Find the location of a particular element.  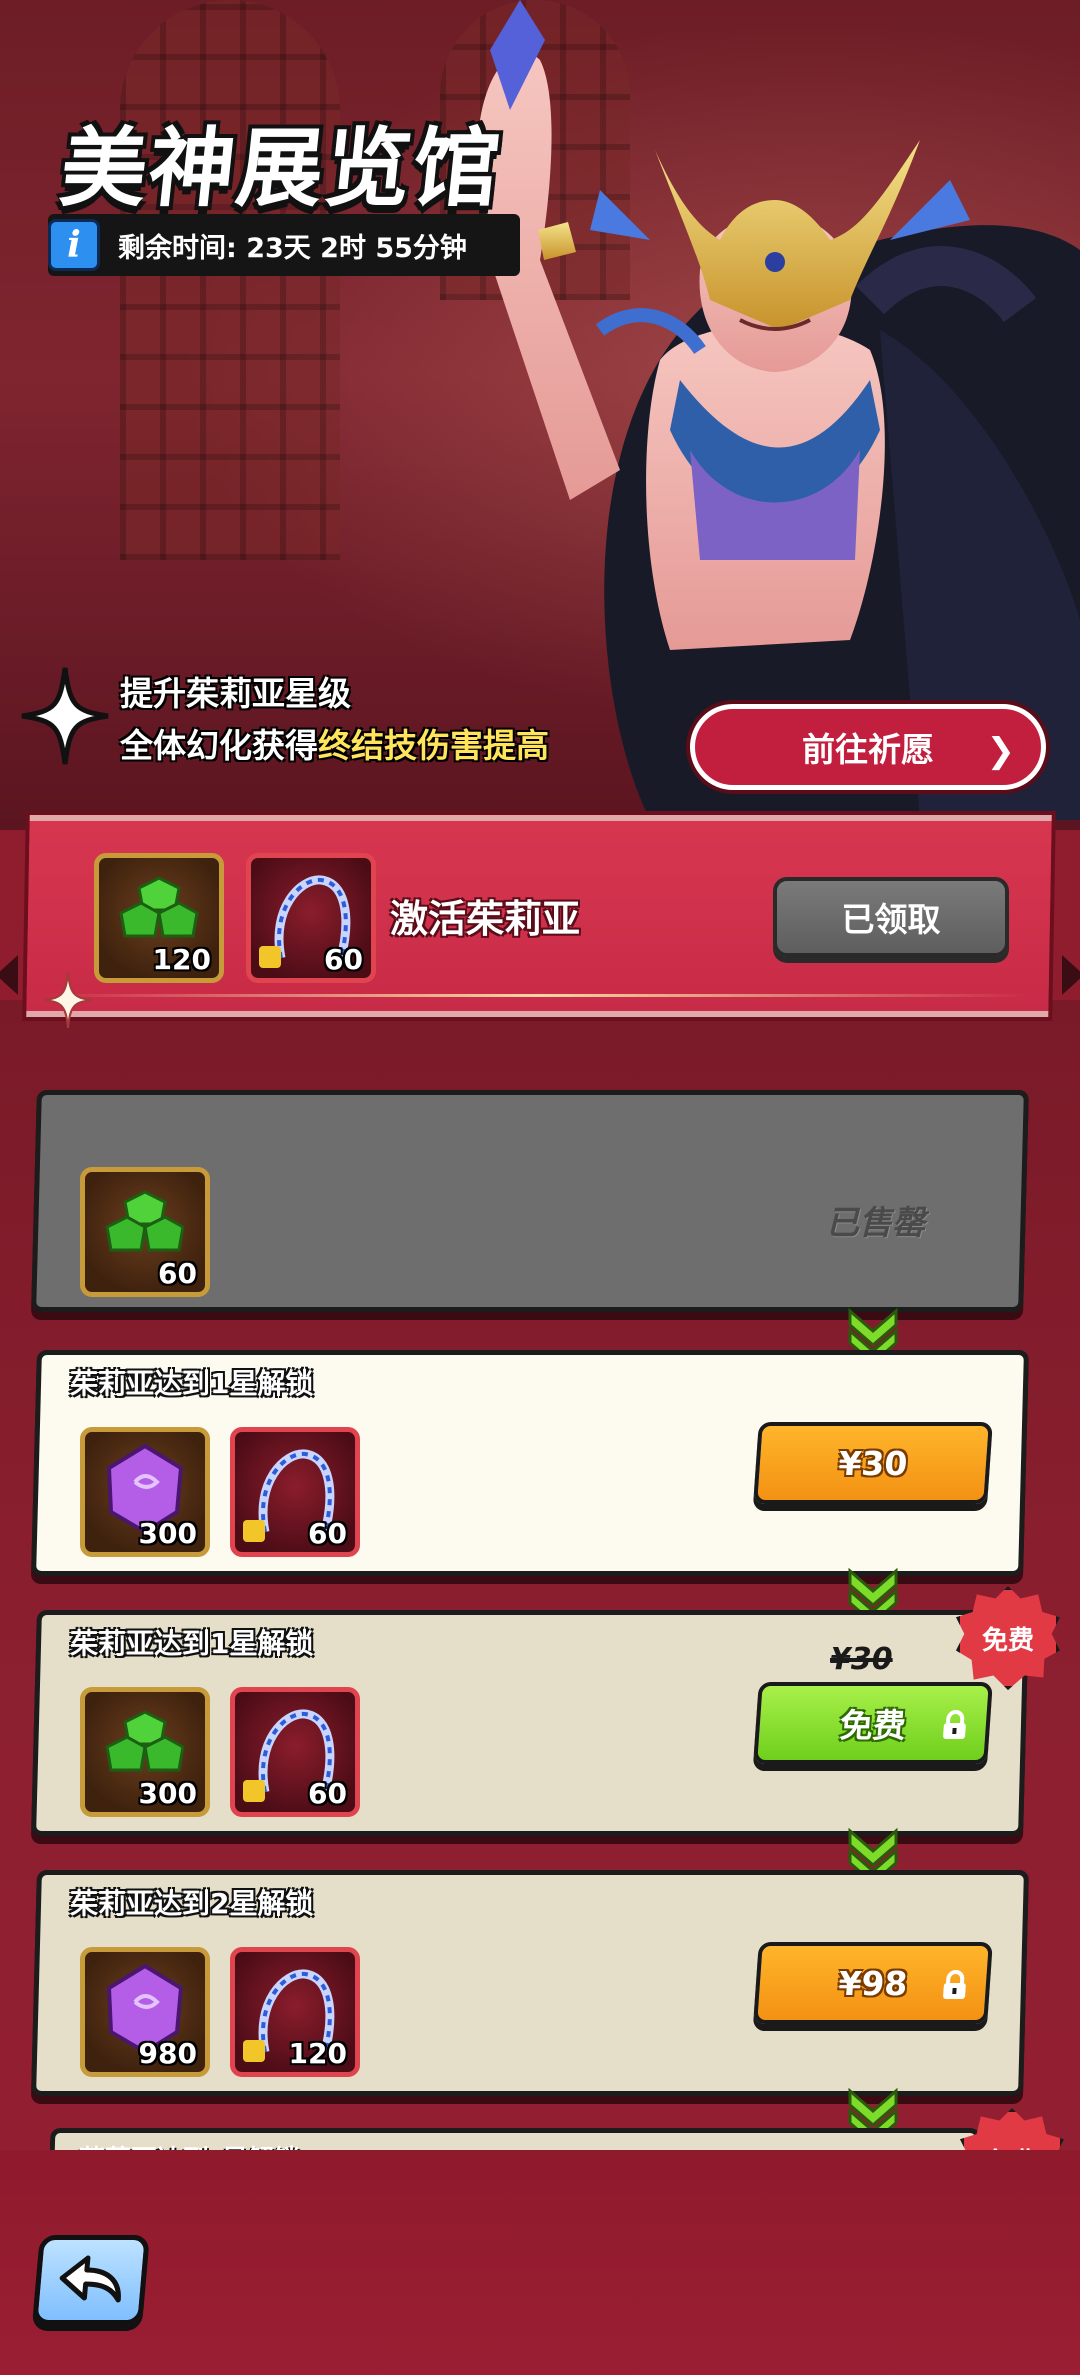

reward-qty: 980 is located at coordinates (167, 2053).